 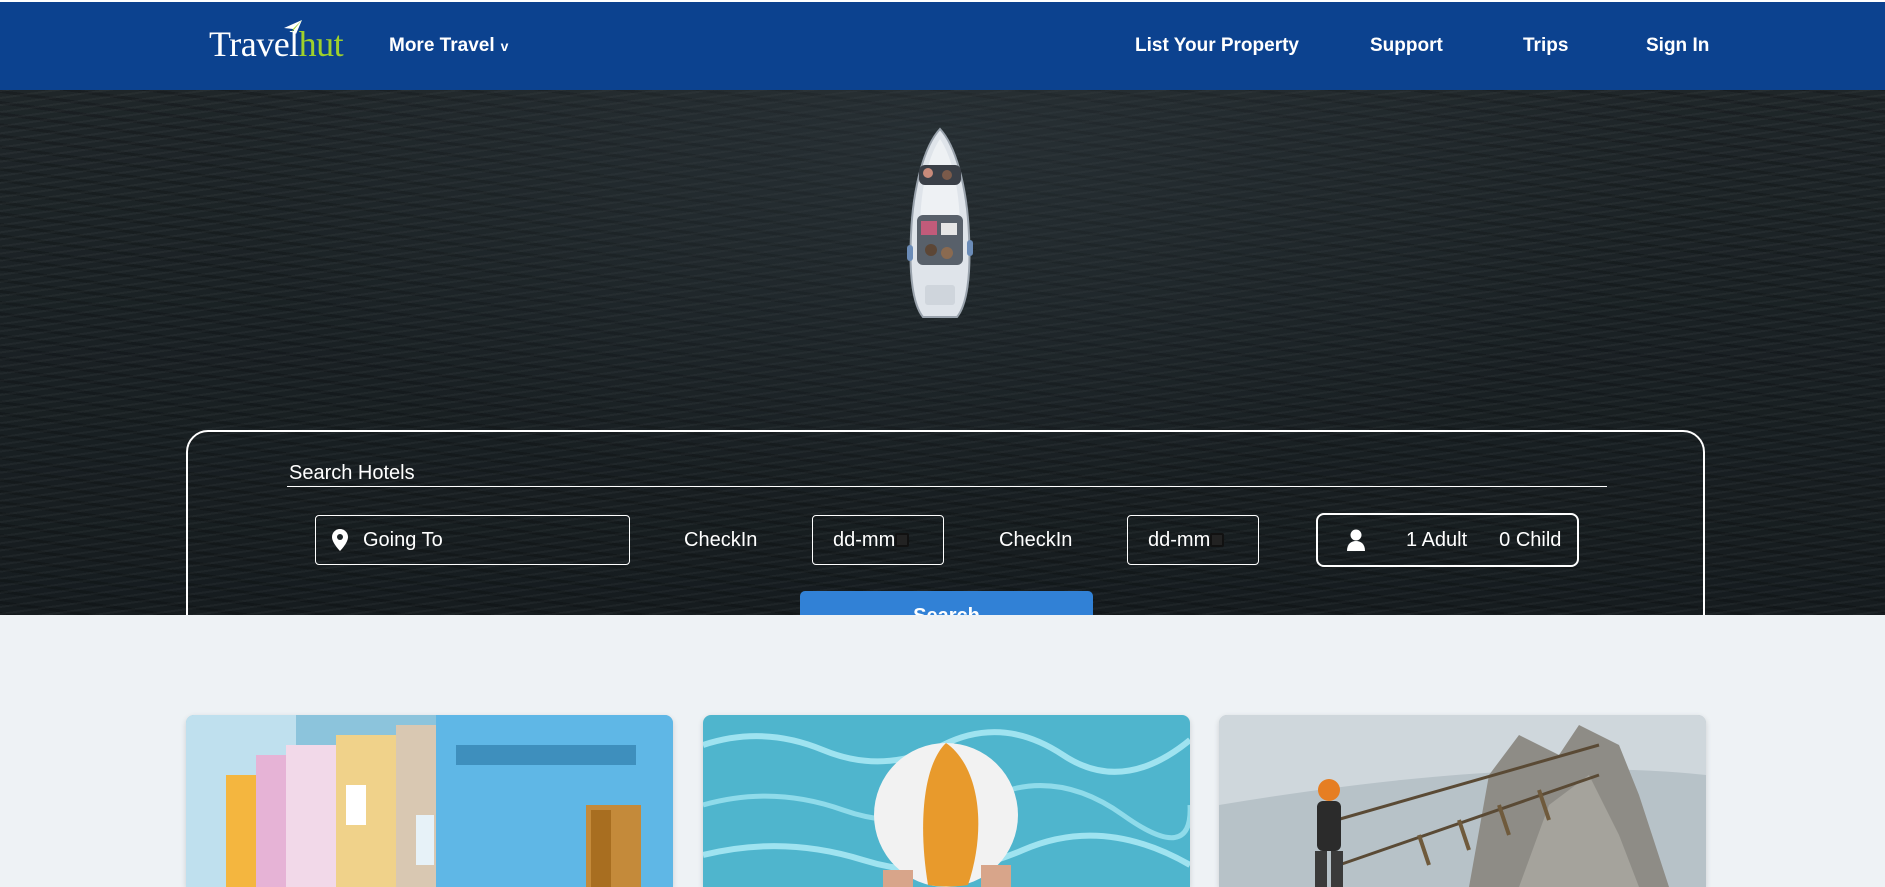 What do you see at coordinates (1356, 540) in the screenshot?
I see `person-icon` at bounding box center [1356, 540].